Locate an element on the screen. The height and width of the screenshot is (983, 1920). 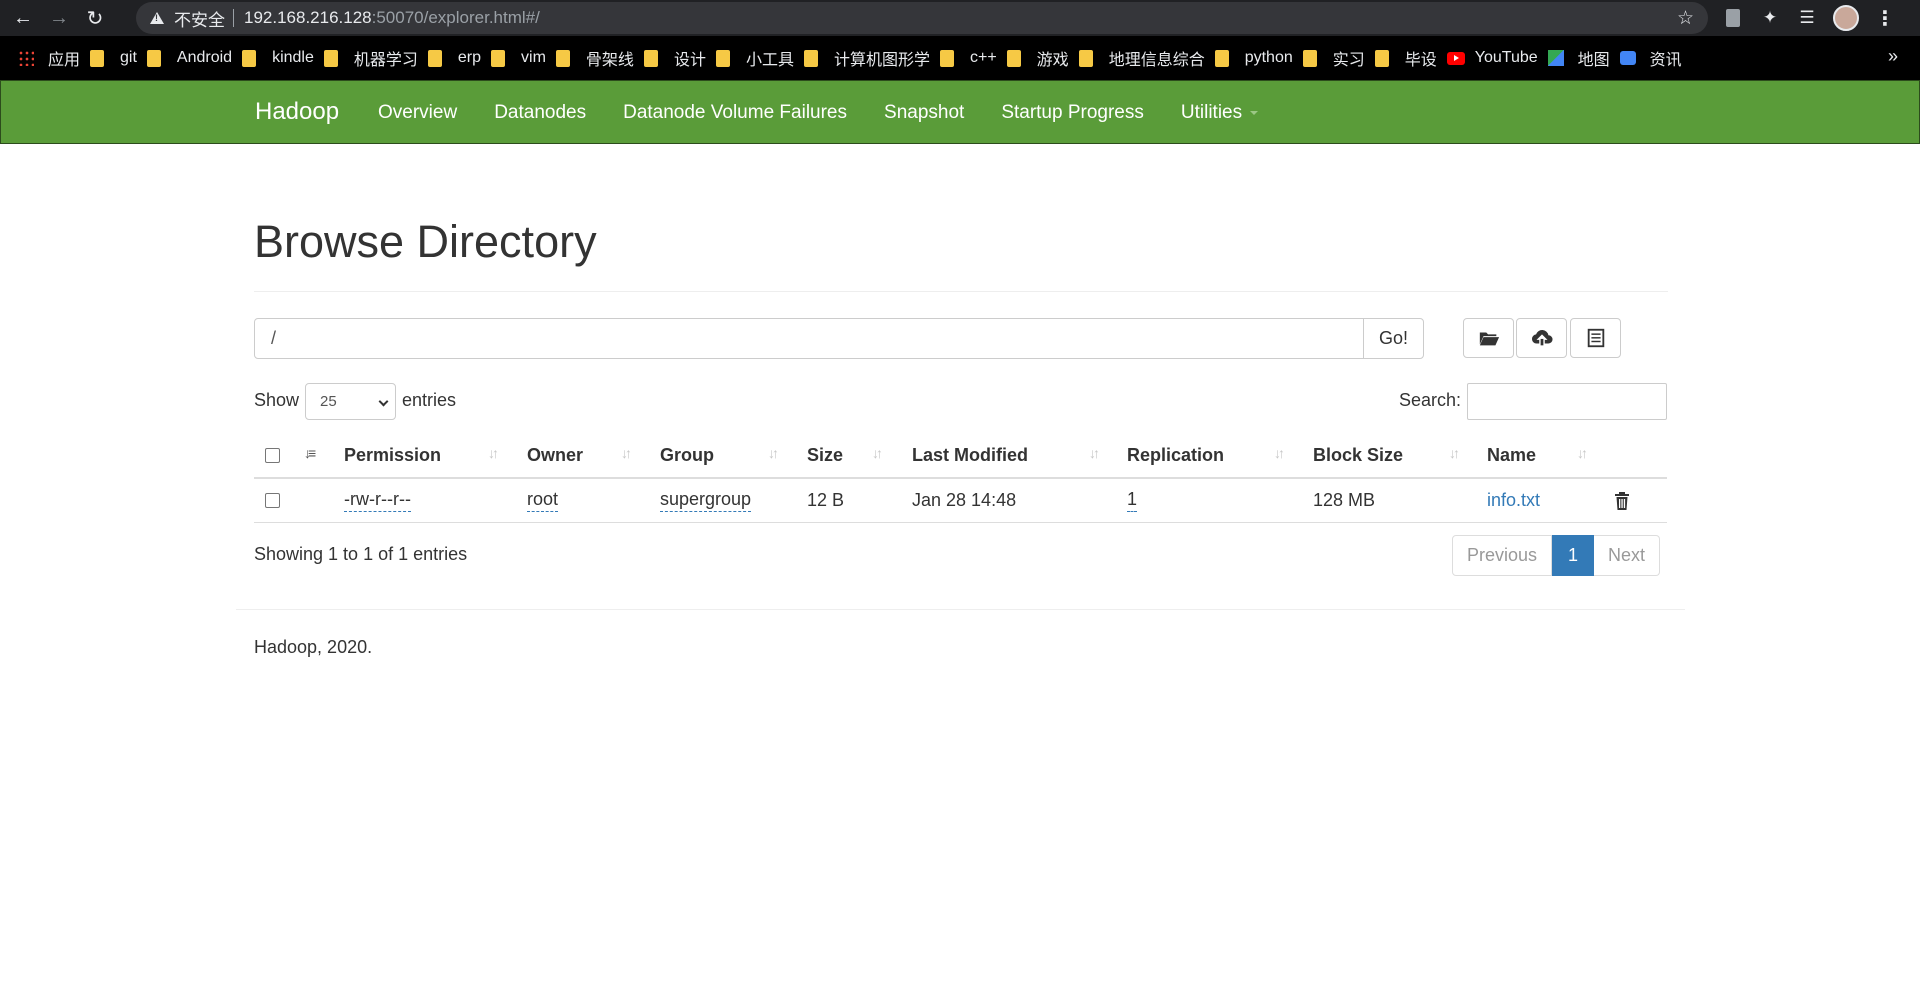
nav-datanodes: Datanodes is located at coordinates (540, 113).